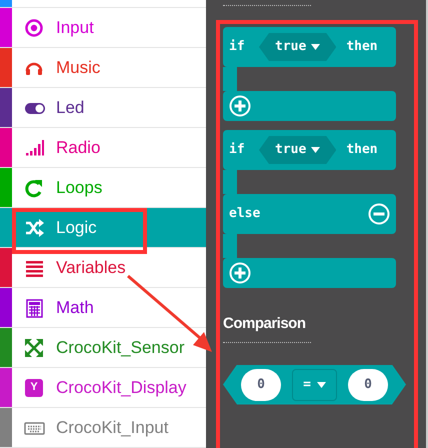  Describe the element at coordinates (314, 384) in the screenshot. I see `operator-dropdown: =` at that location.